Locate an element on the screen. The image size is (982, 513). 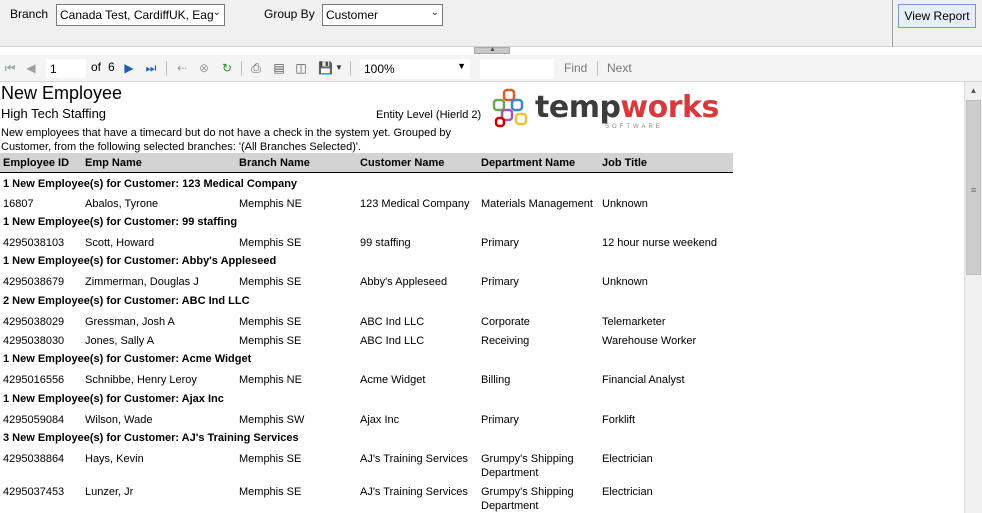
branch-select: Canada Test, CardiffUK, Eag ⌄ is located at coordinates (140, 15).